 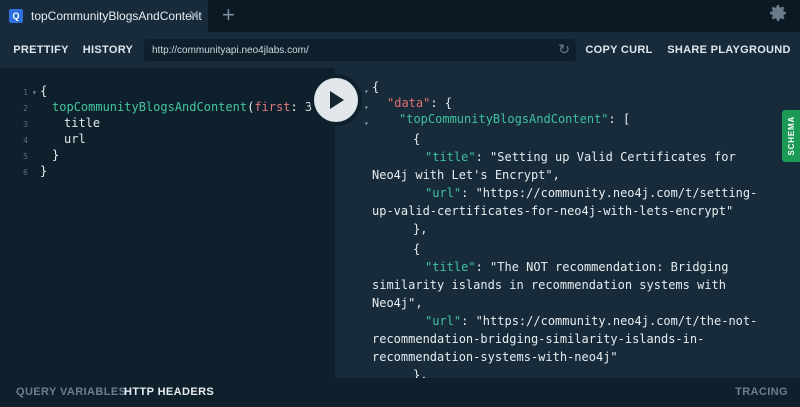 What do you see at coordinates (515, 119) in the screenshot?
I see `list-line: "topCommunityBlogsAndContent": [` at bounding box center [515, 119].